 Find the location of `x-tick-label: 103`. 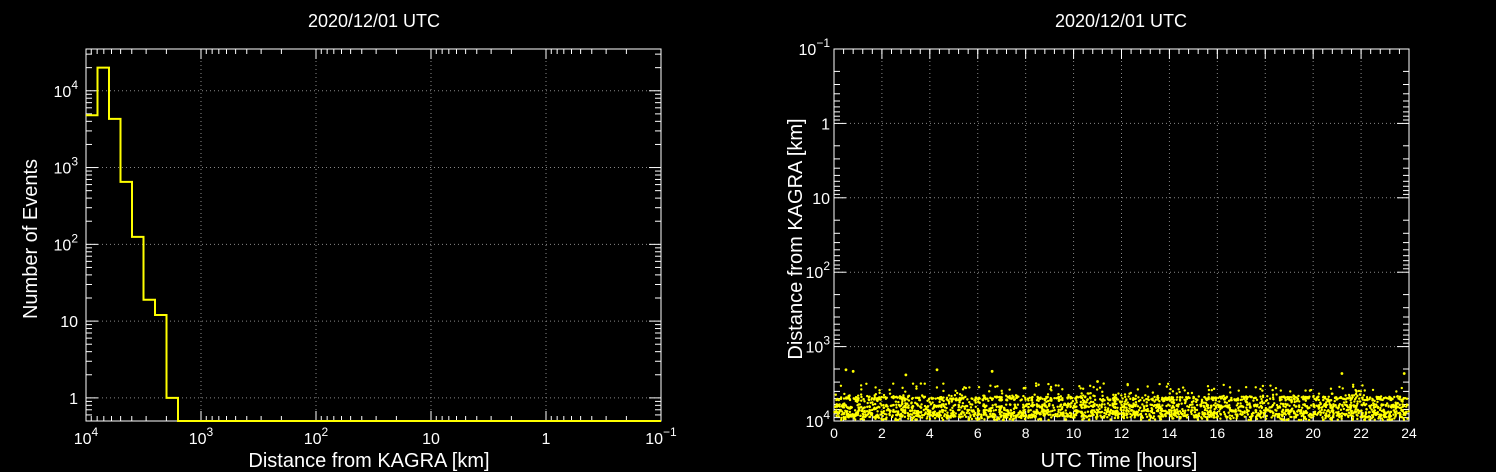

x-tick-label: 103 is located at coordinates (201, 436).